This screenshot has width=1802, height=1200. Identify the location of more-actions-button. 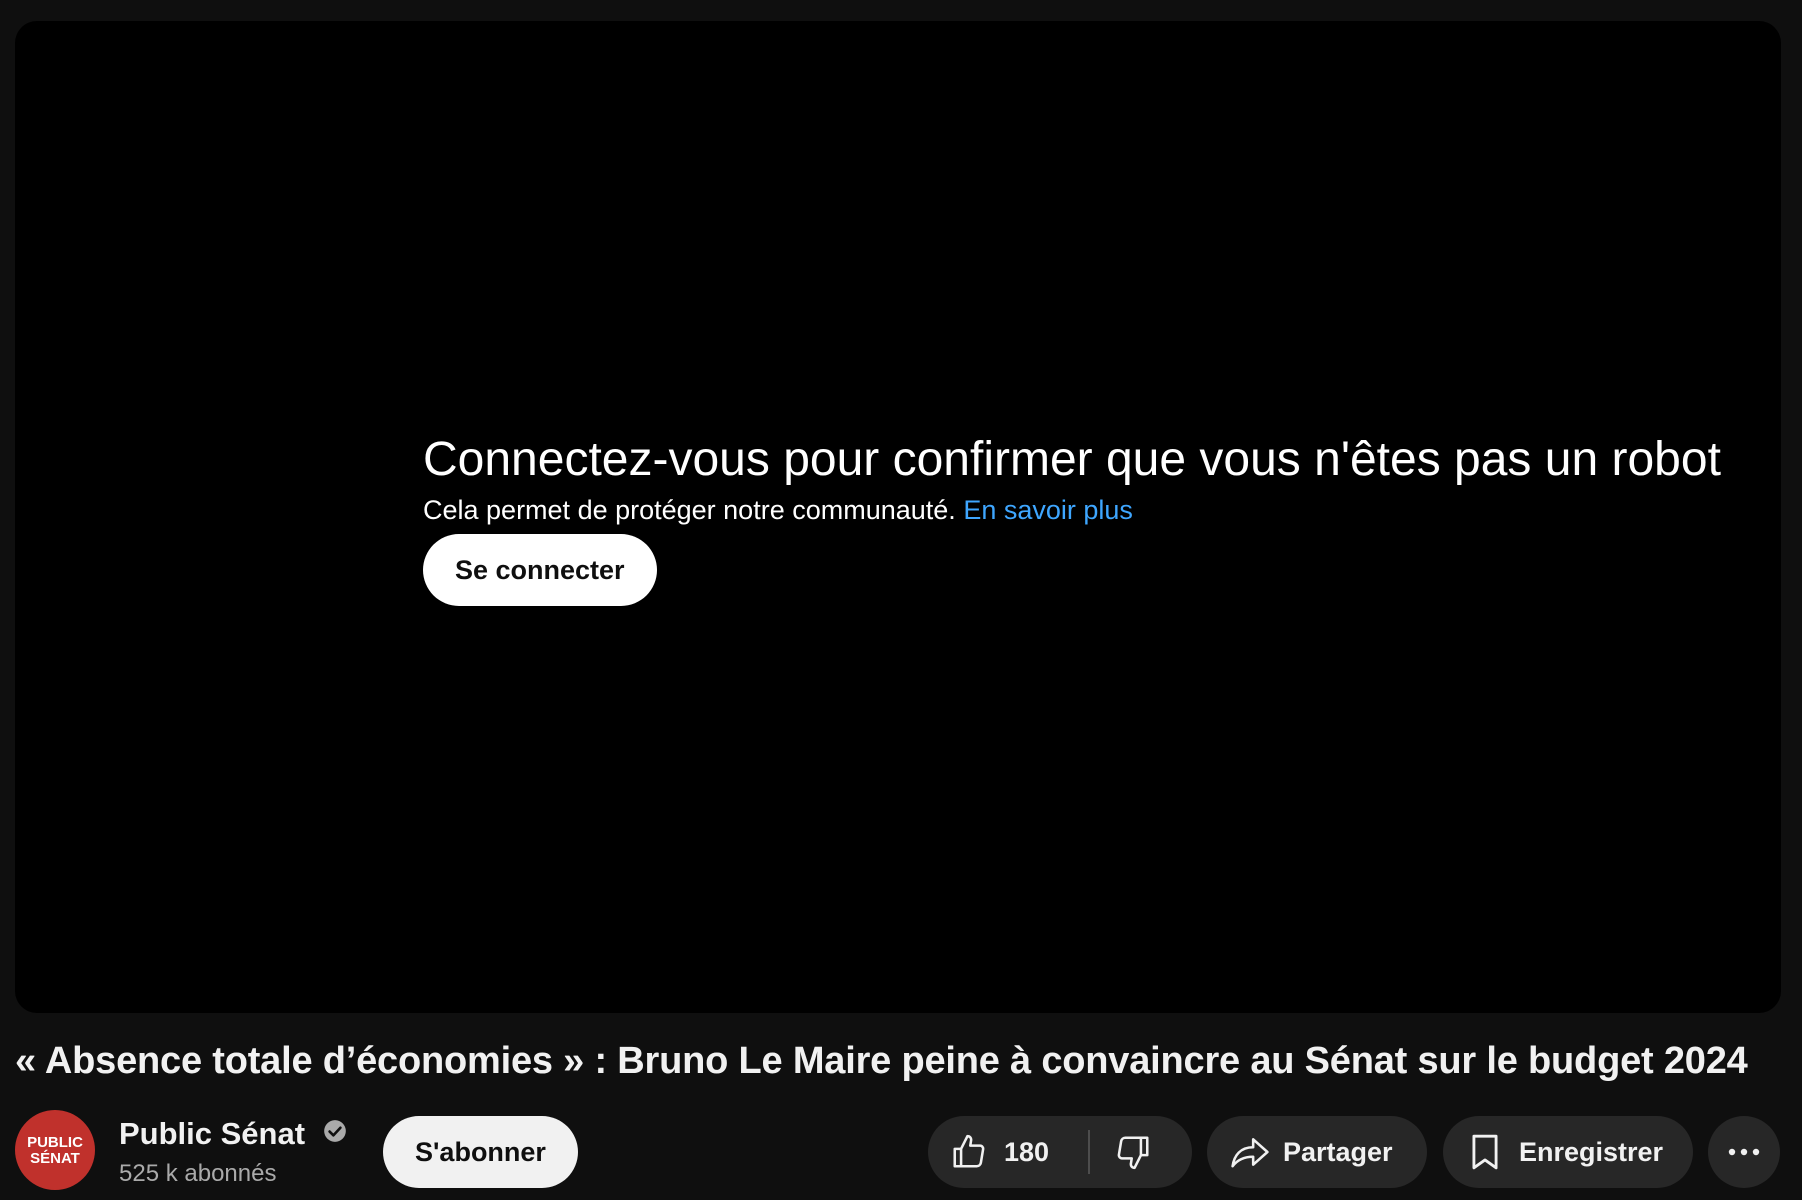
(1744, 1152).